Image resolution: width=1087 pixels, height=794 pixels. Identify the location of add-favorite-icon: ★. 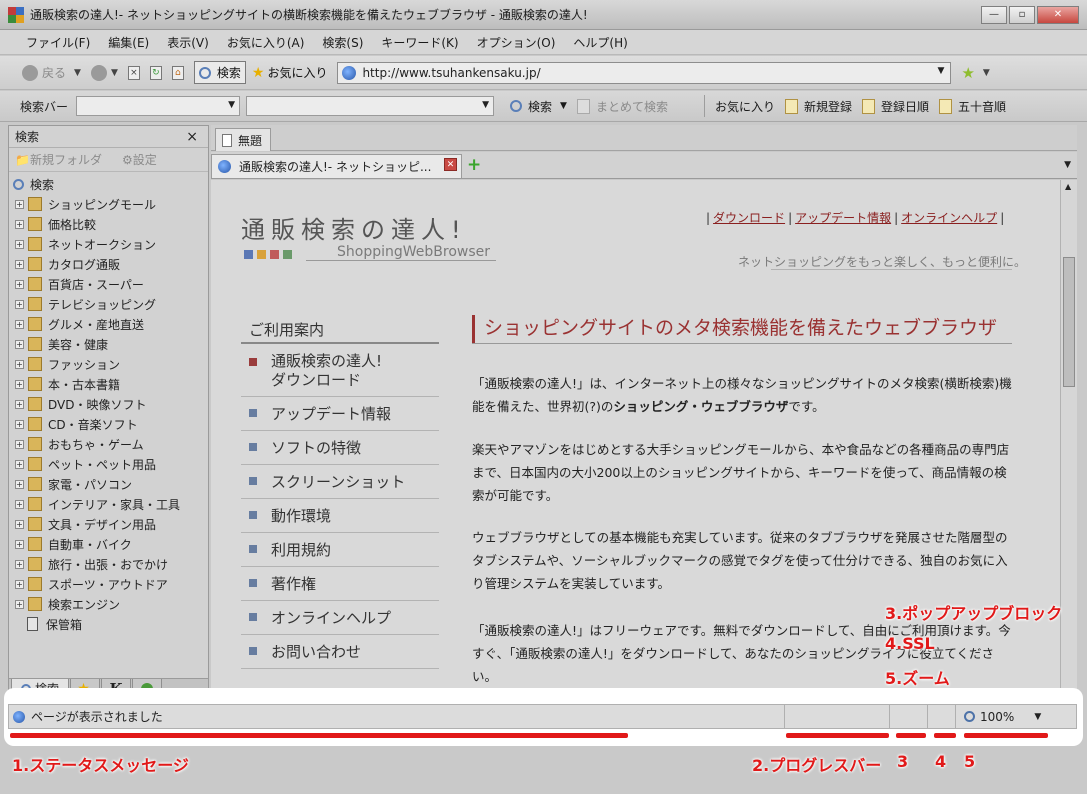
(967, 73).